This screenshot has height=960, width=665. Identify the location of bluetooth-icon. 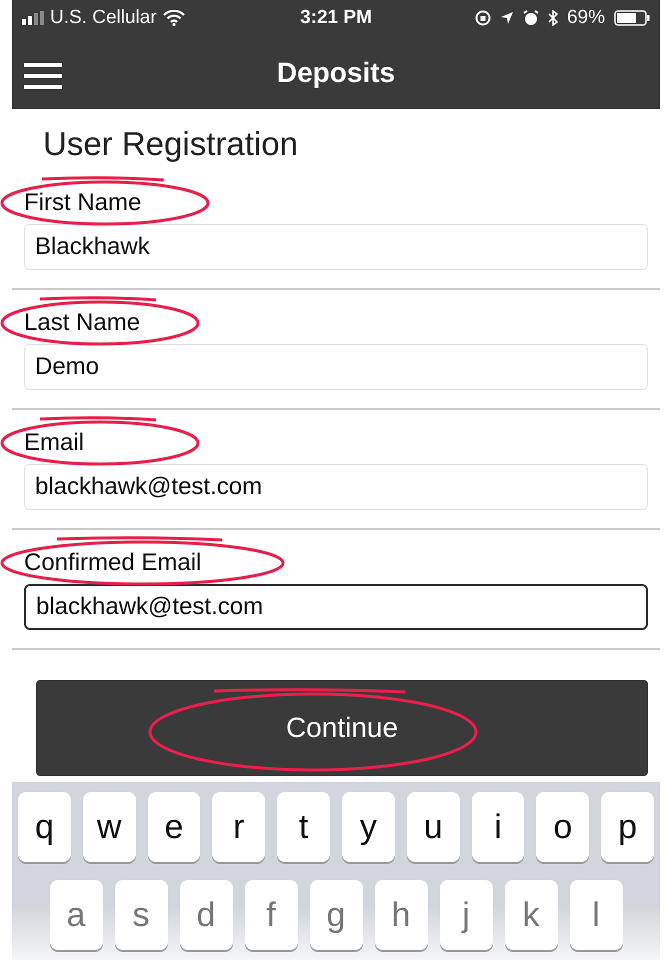
(553, 18).